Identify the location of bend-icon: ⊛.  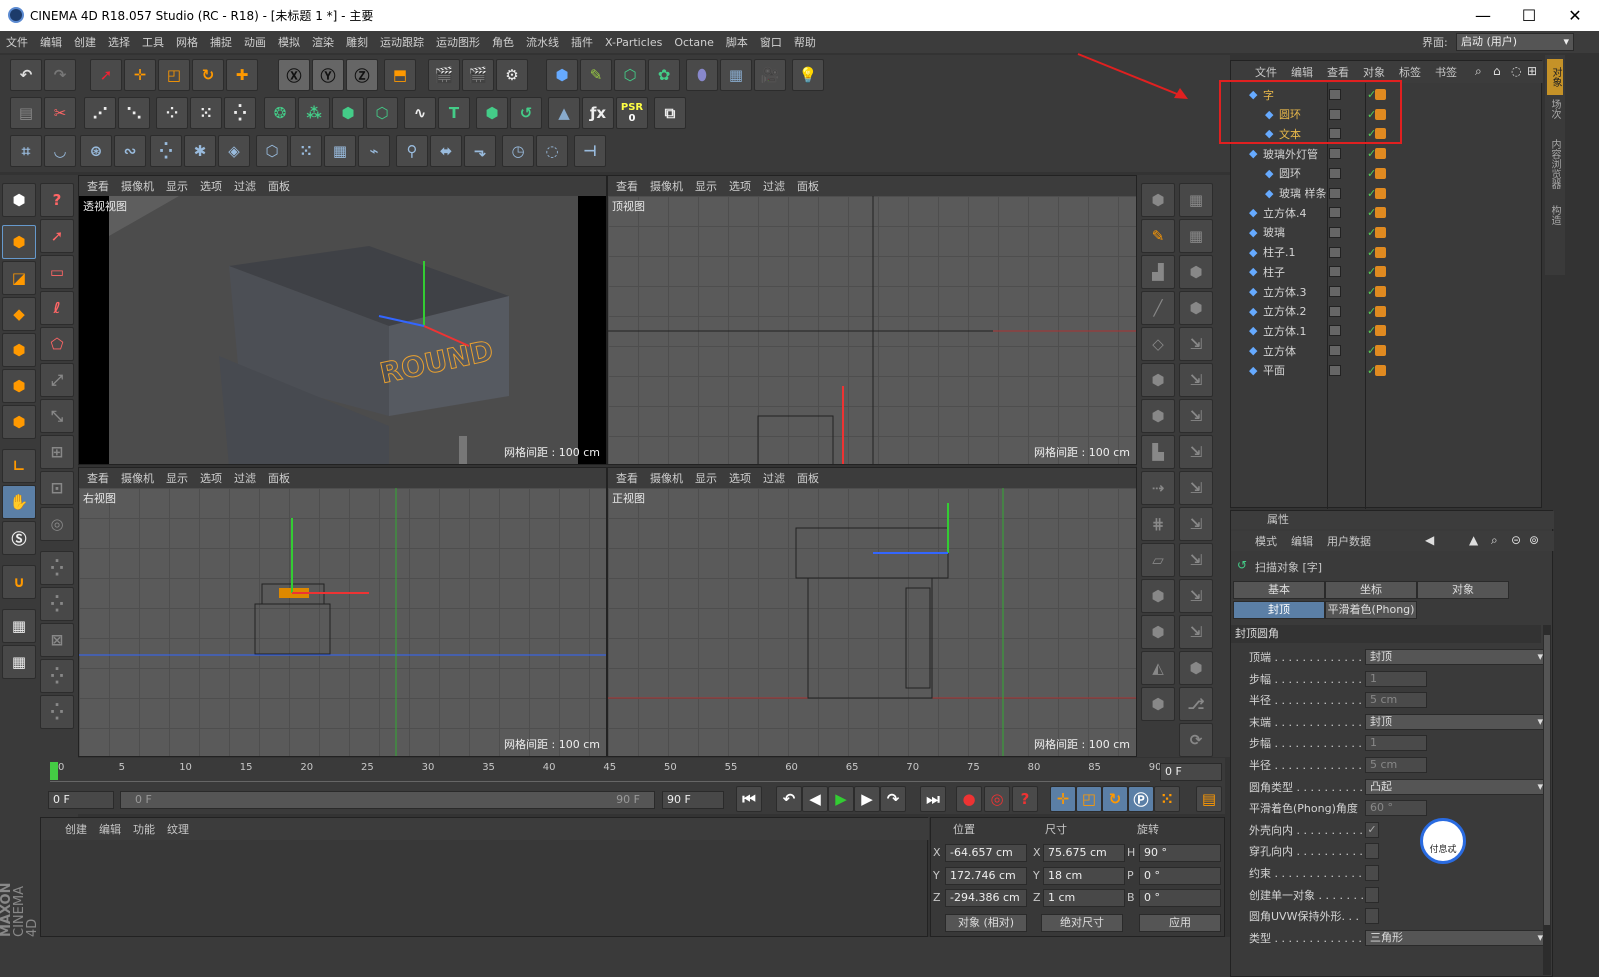
(96, 151).